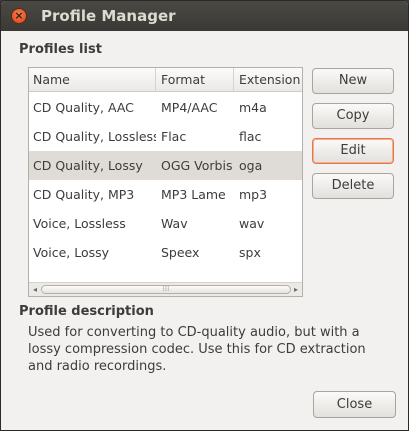 The image size is (409, 431). What do you see at coordinates (84, 194) in the screenshot?
I see `cell-name: CD Quality, MP3` at bounding box center [84, 194].